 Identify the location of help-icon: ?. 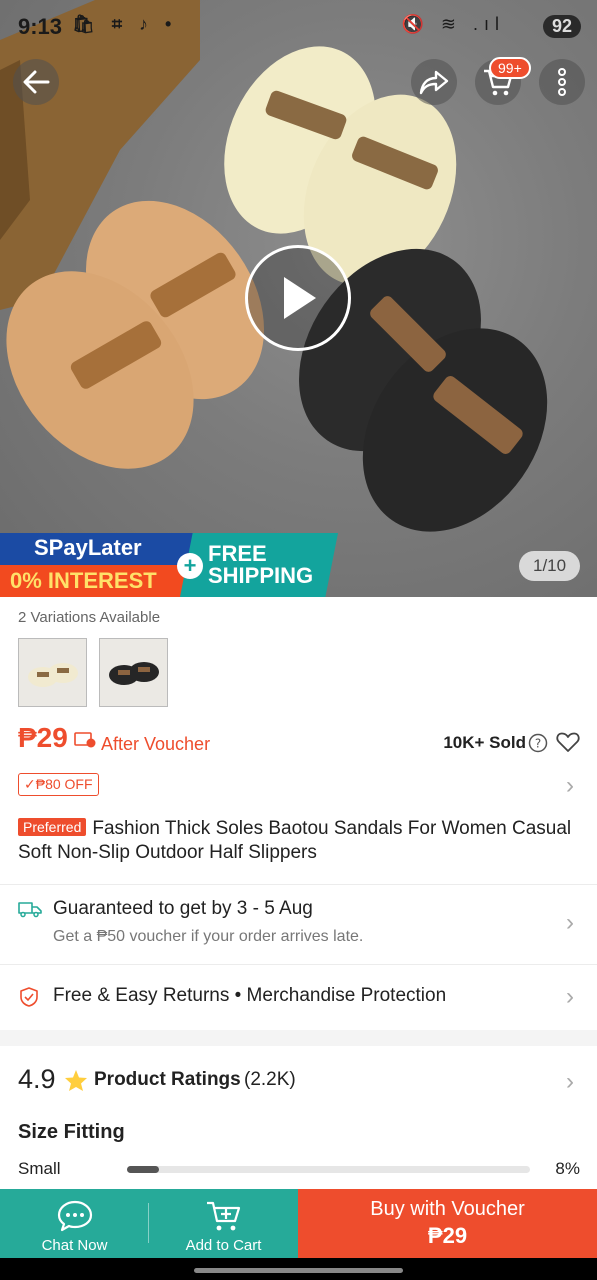
(538, 743).